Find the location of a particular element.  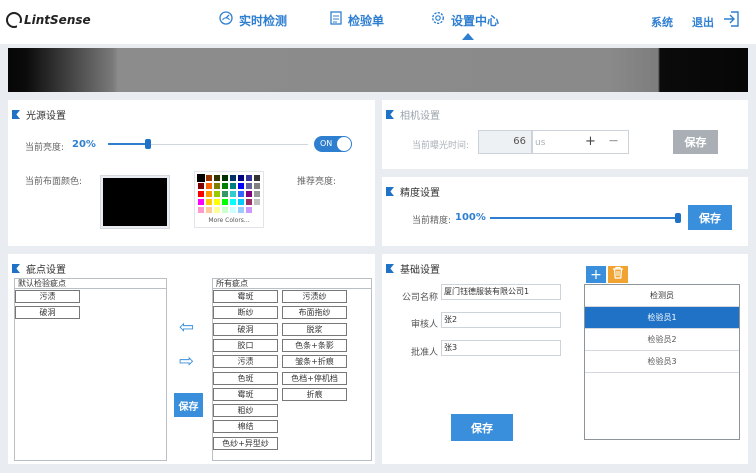

precision-slider-fill is located at coordinates (584, 218).